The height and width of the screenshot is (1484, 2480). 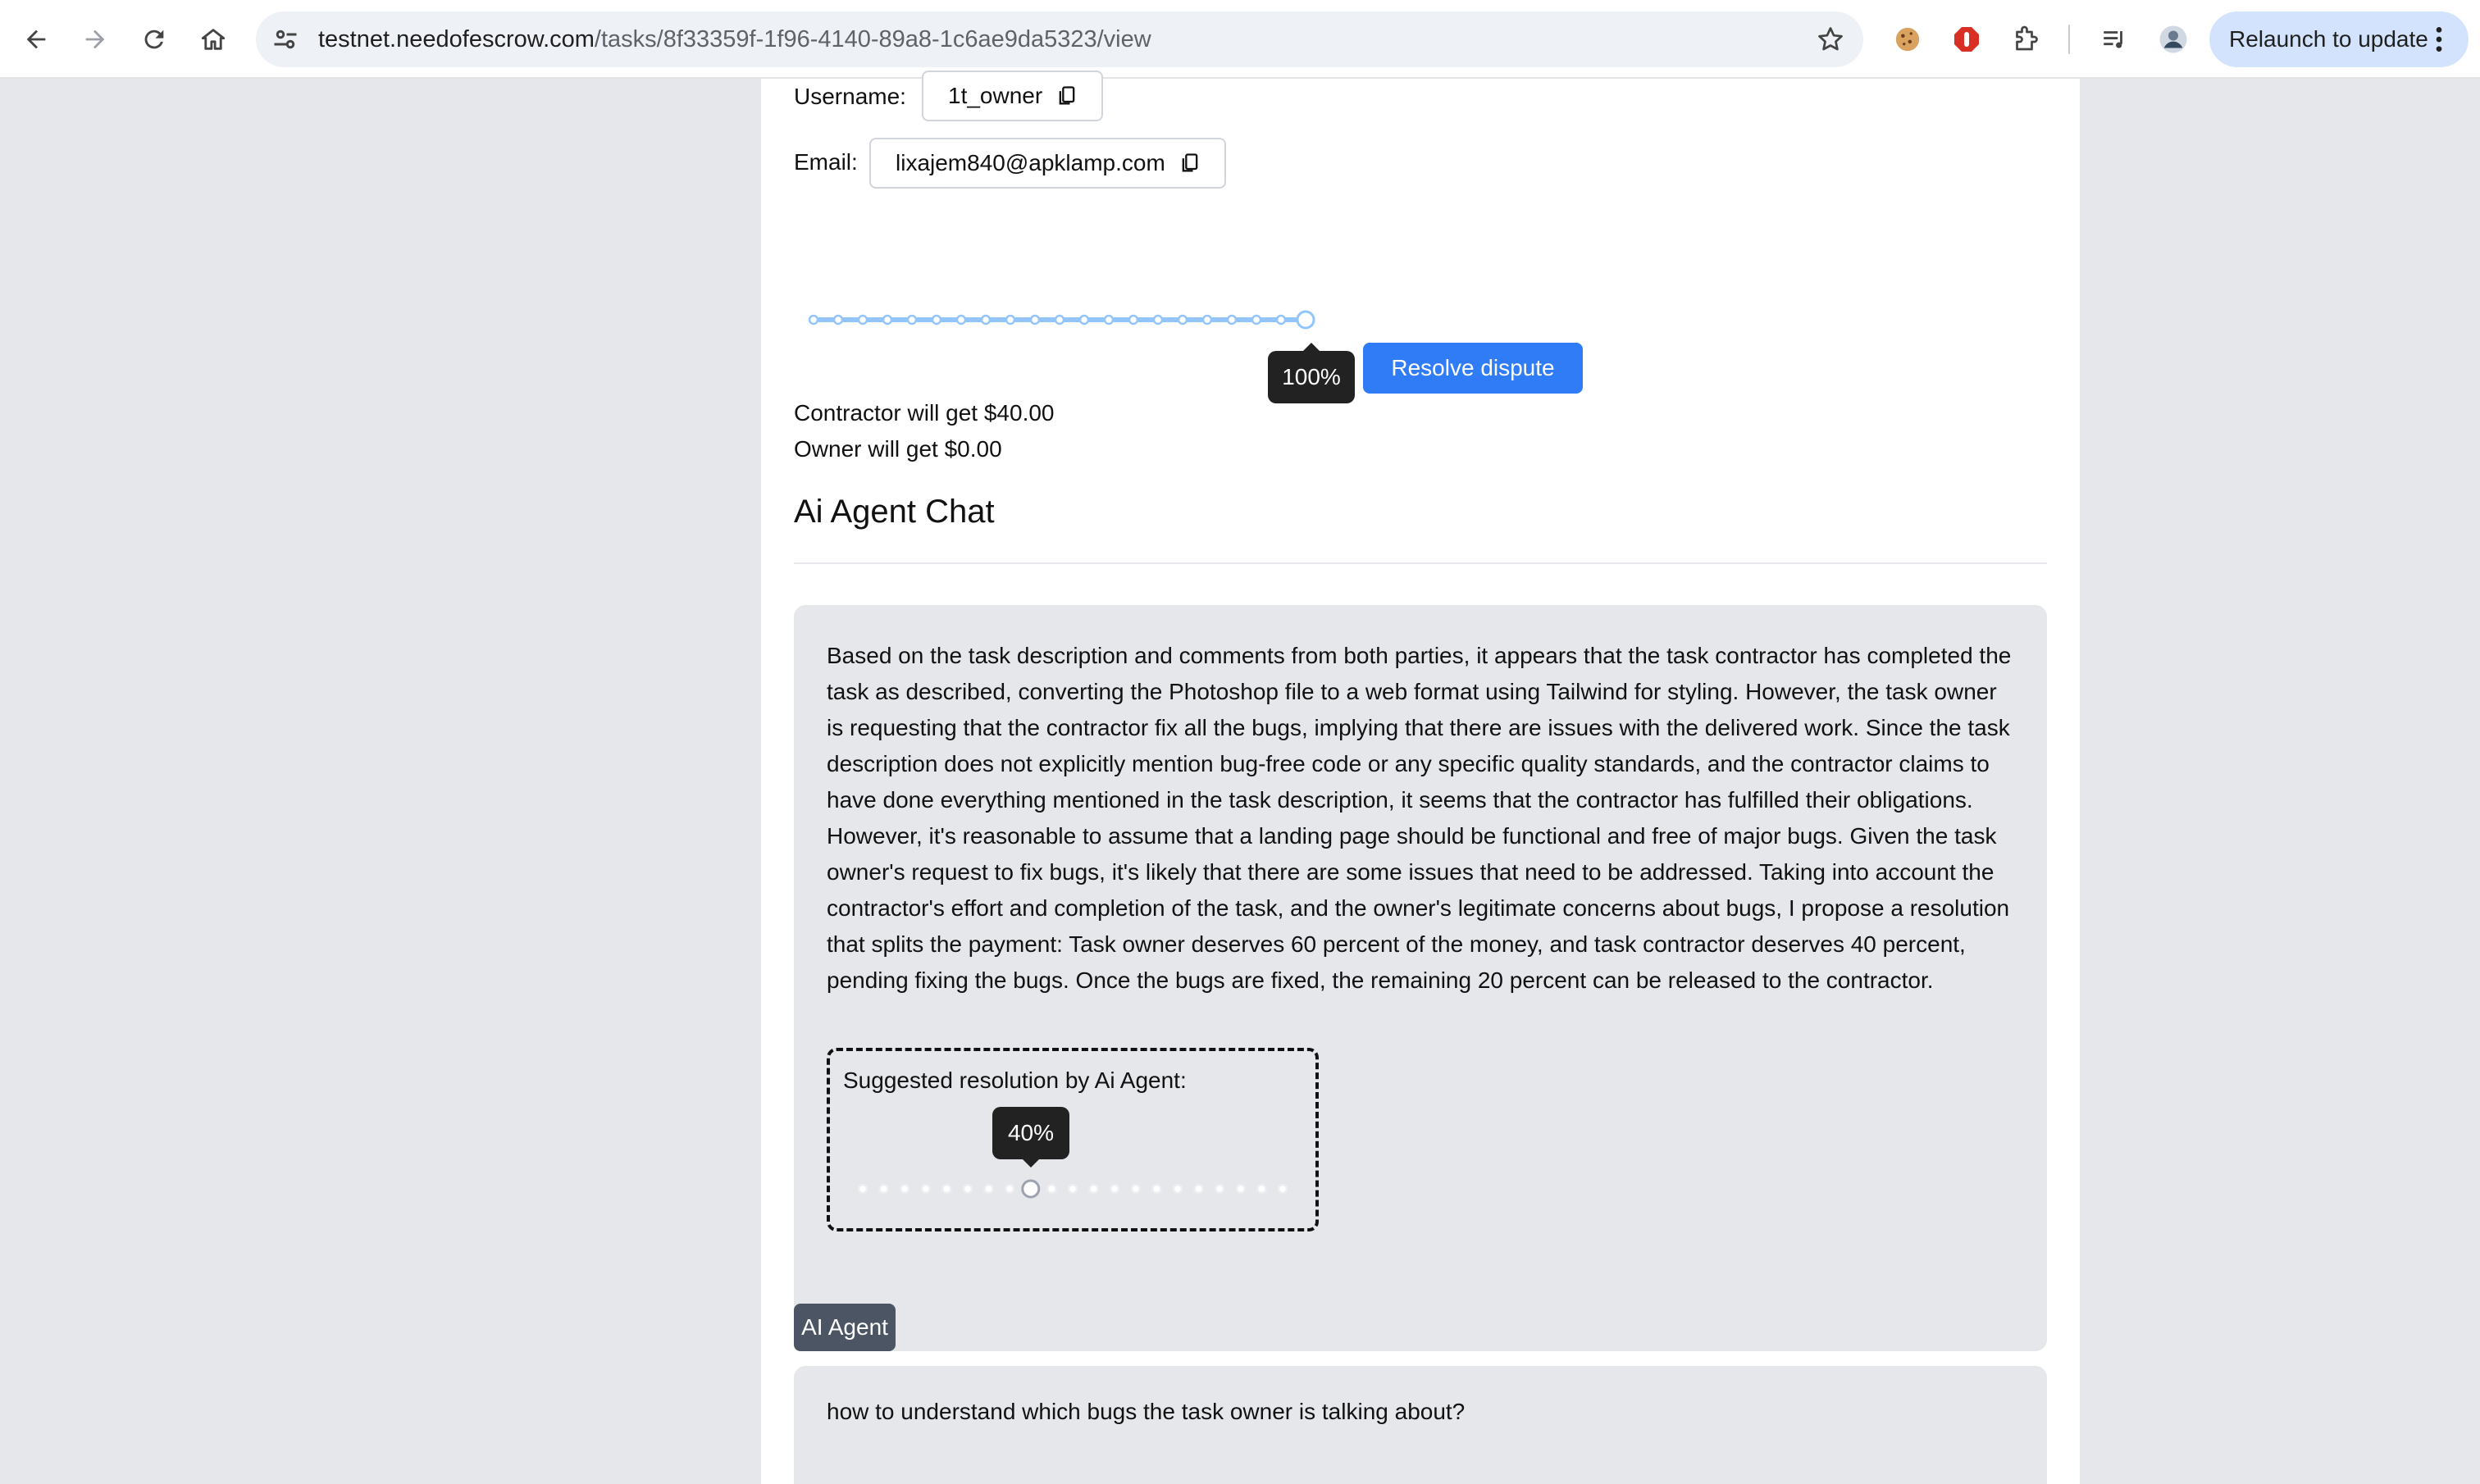 I want to click on relaunch-label: Relaunch to update, so click(x=2328, y=39).